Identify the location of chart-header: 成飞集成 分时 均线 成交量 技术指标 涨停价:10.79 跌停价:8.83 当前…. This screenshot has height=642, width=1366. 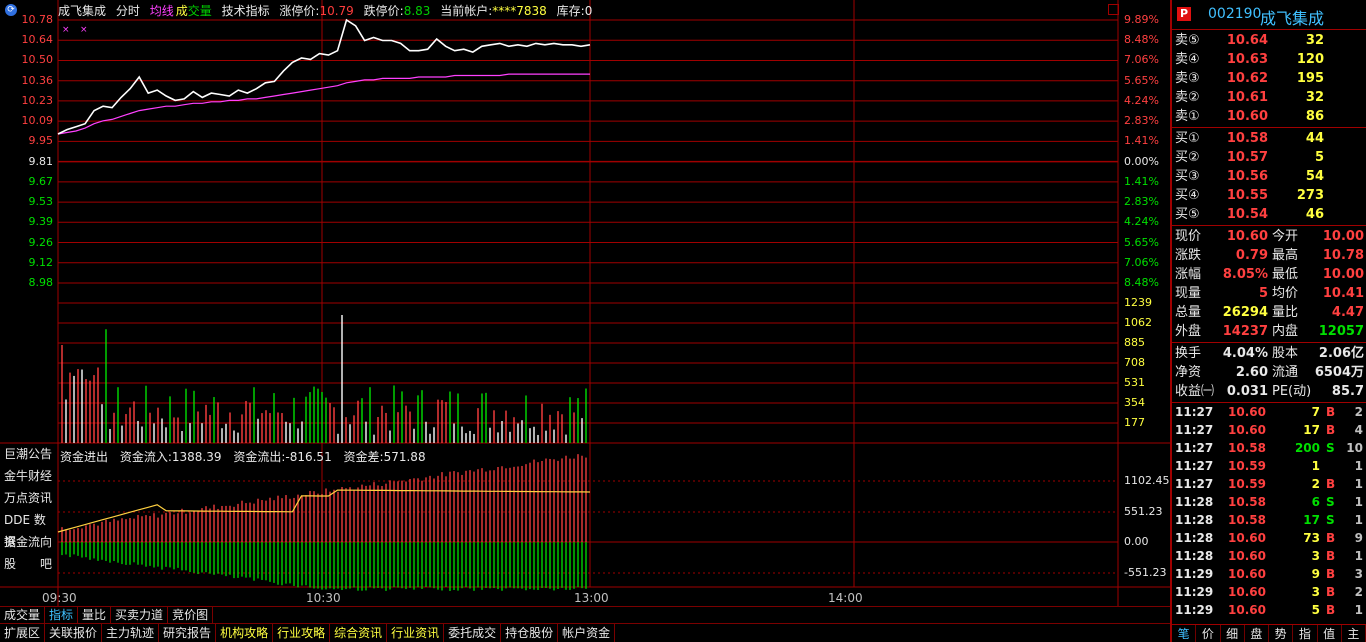
(328, 11).